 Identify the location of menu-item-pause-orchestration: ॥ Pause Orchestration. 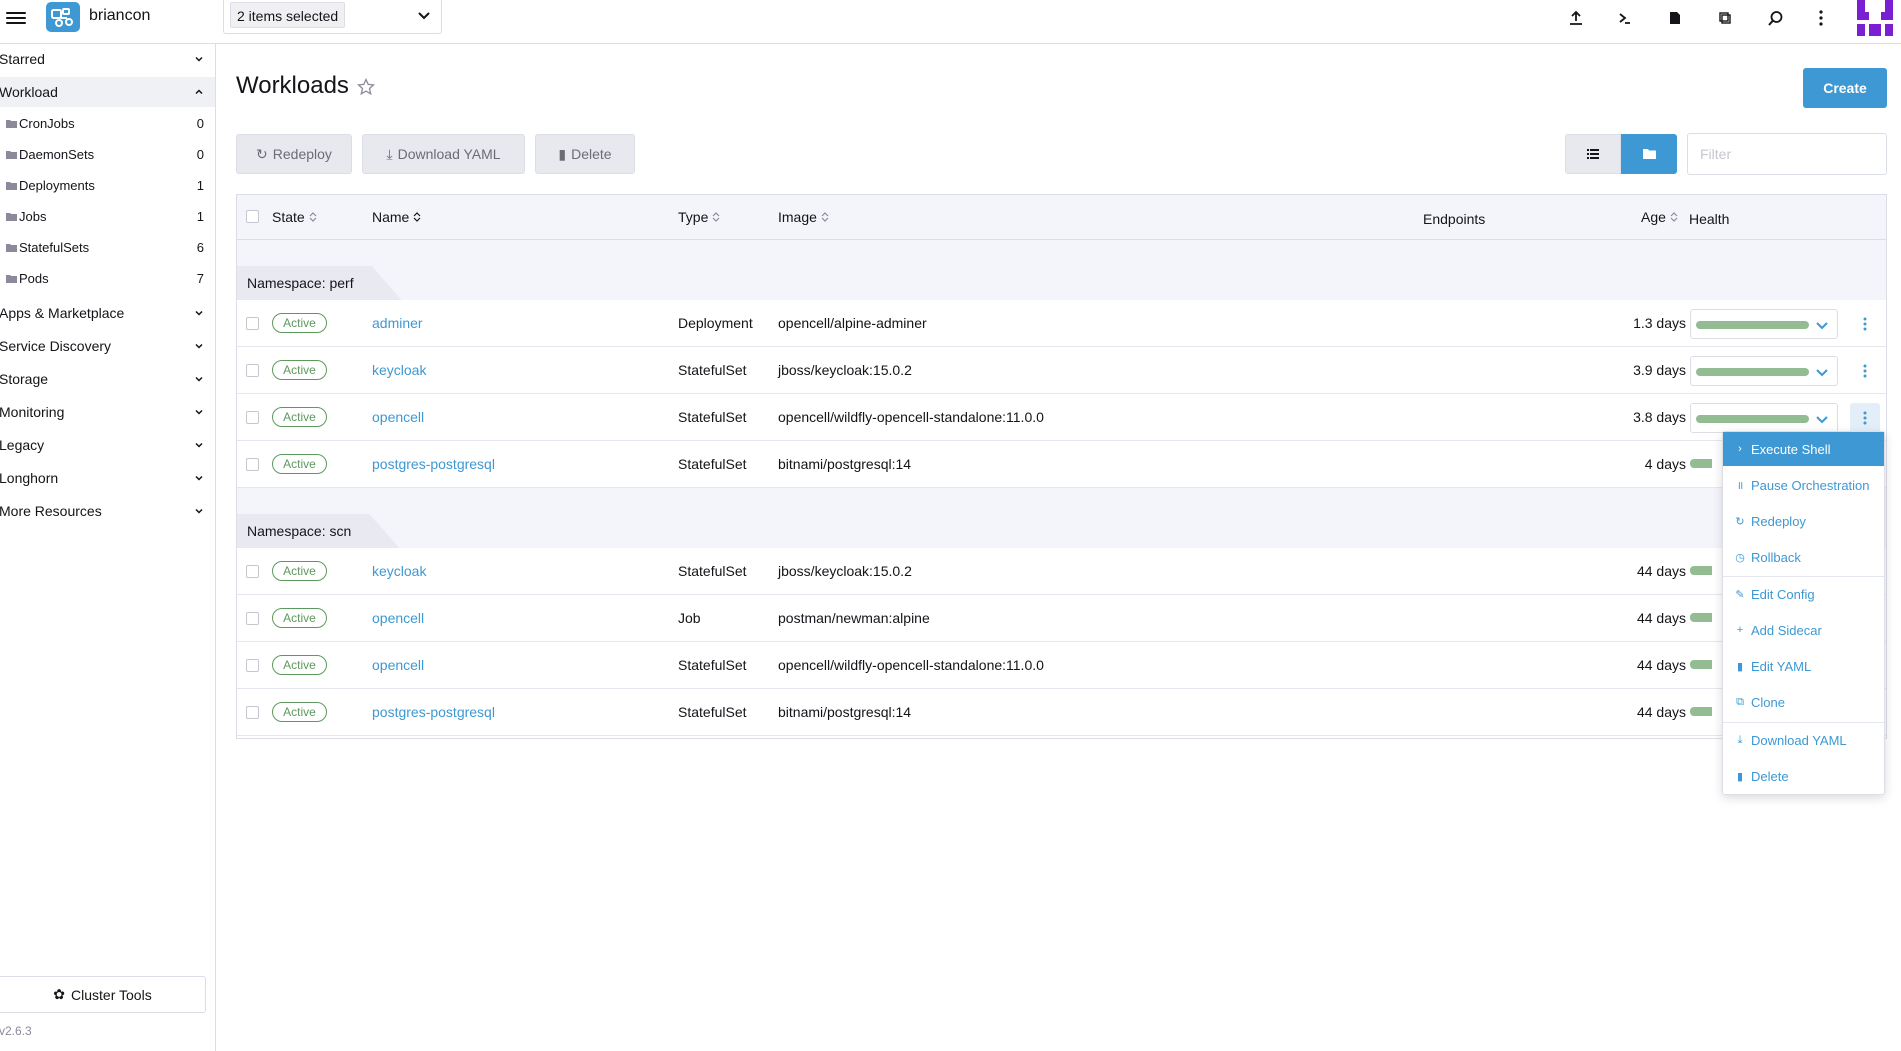
(1803, 485).